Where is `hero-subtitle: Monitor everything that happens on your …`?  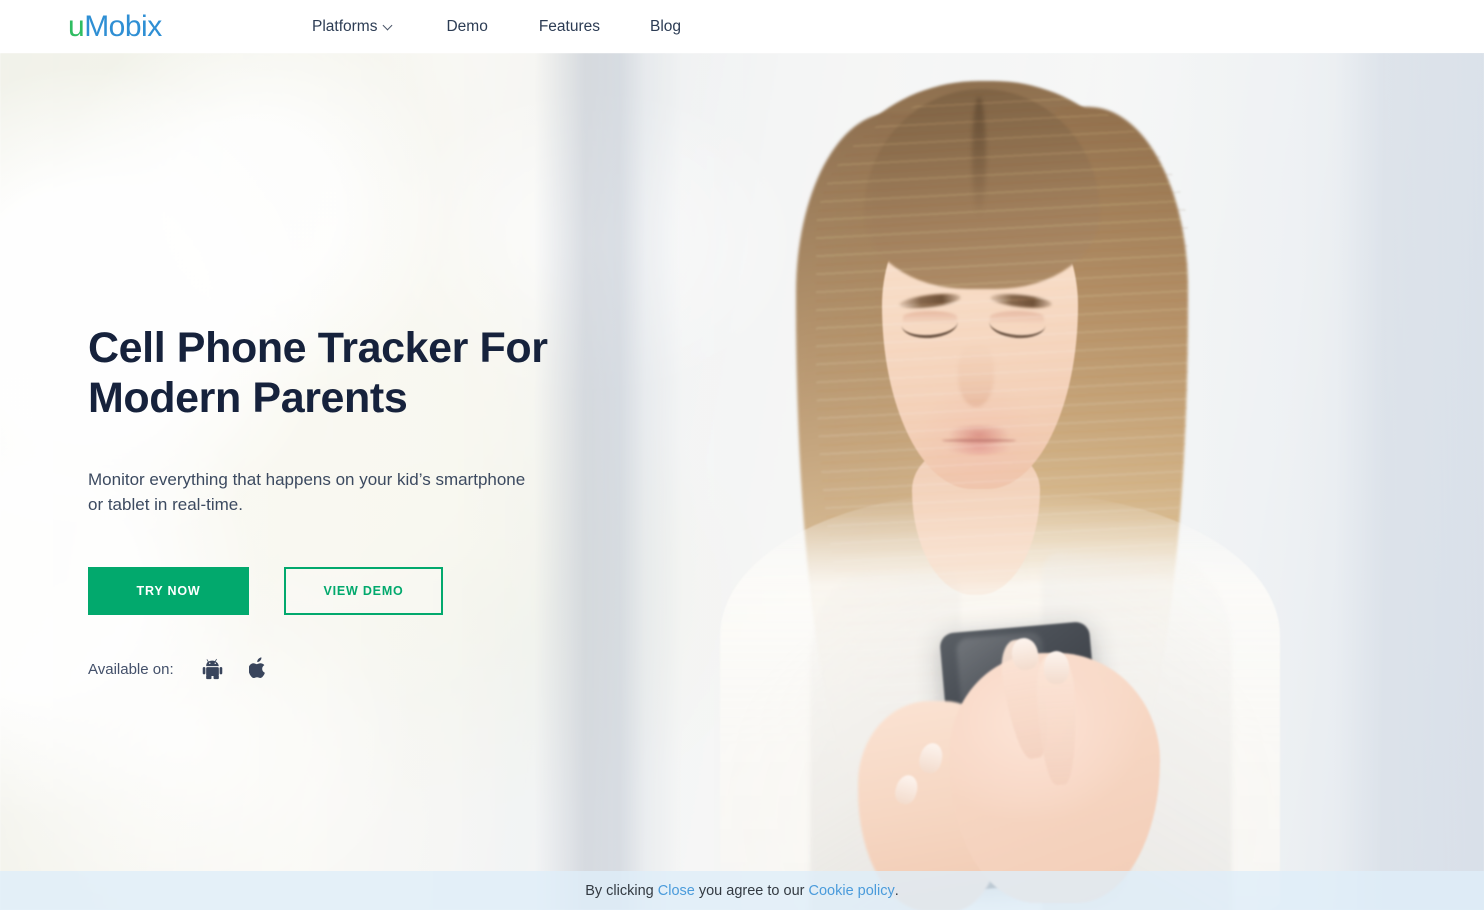 hero-subtitle: Monitor everything that happens on your … is located at coordinates (328, 492).